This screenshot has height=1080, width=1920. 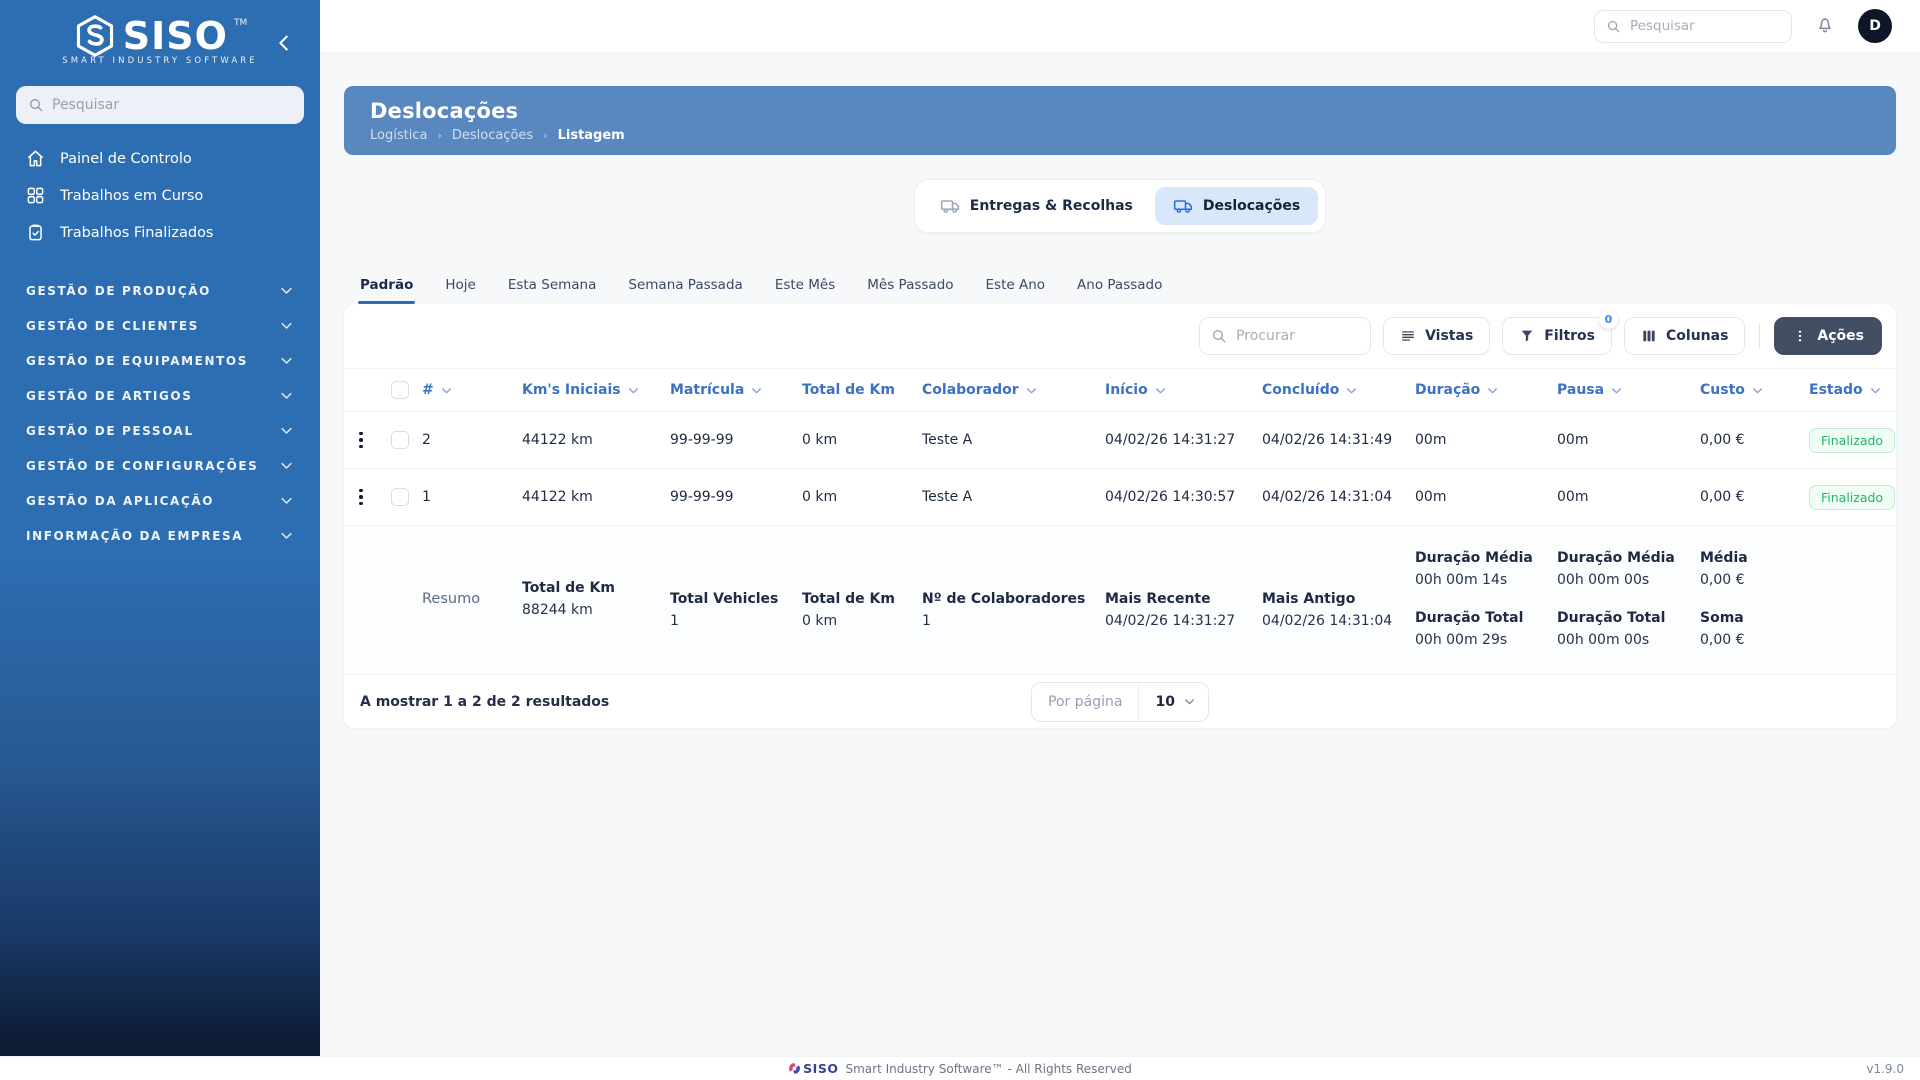 What do you see at coordinates (1120, 26) in the screenshot?
I see `topbar: D` at bounding box center [1120, 26].